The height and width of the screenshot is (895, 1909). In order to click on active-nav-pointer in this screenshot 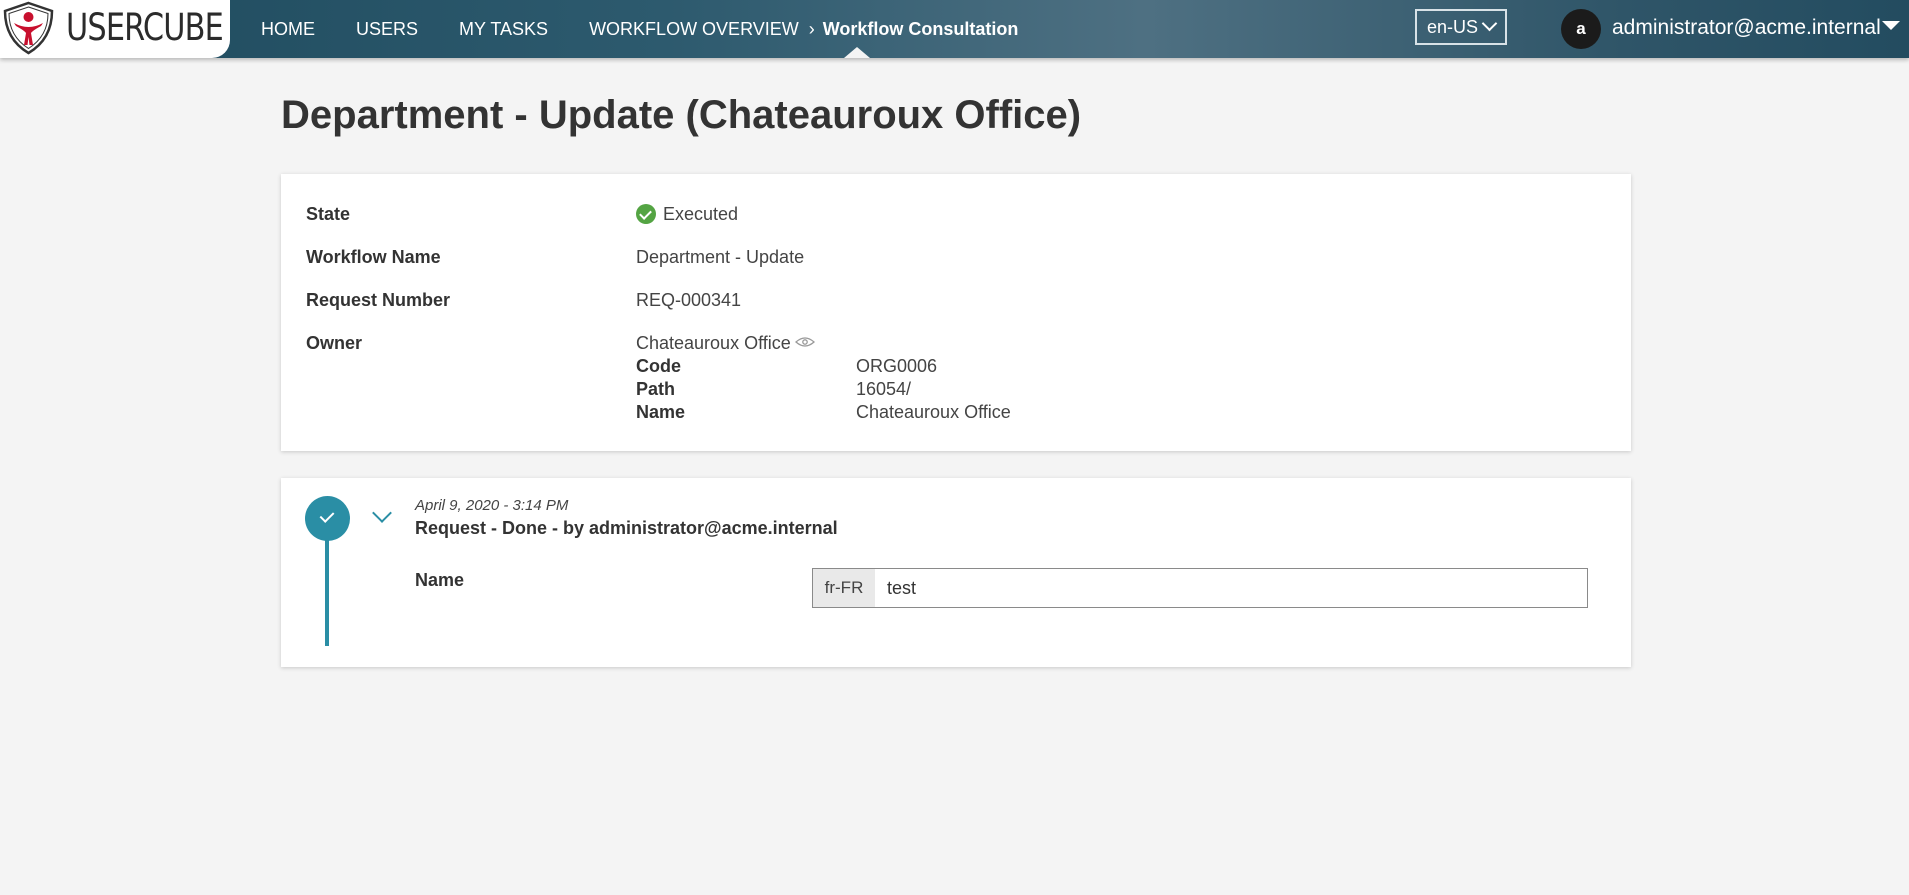, I will do `click(857, 52)`.